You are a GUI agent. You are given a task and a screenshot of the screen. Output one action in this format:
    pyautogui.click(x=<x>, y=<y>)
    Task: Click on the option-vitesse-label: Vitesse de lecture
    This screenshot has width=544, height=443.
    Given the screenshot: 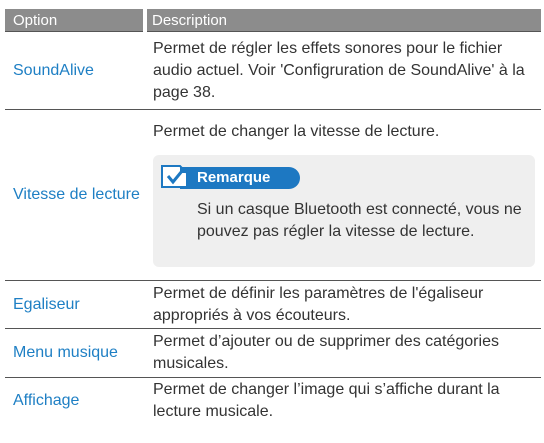 What is the action you would take?
    pyautogui.click(x=76, y=194)
    